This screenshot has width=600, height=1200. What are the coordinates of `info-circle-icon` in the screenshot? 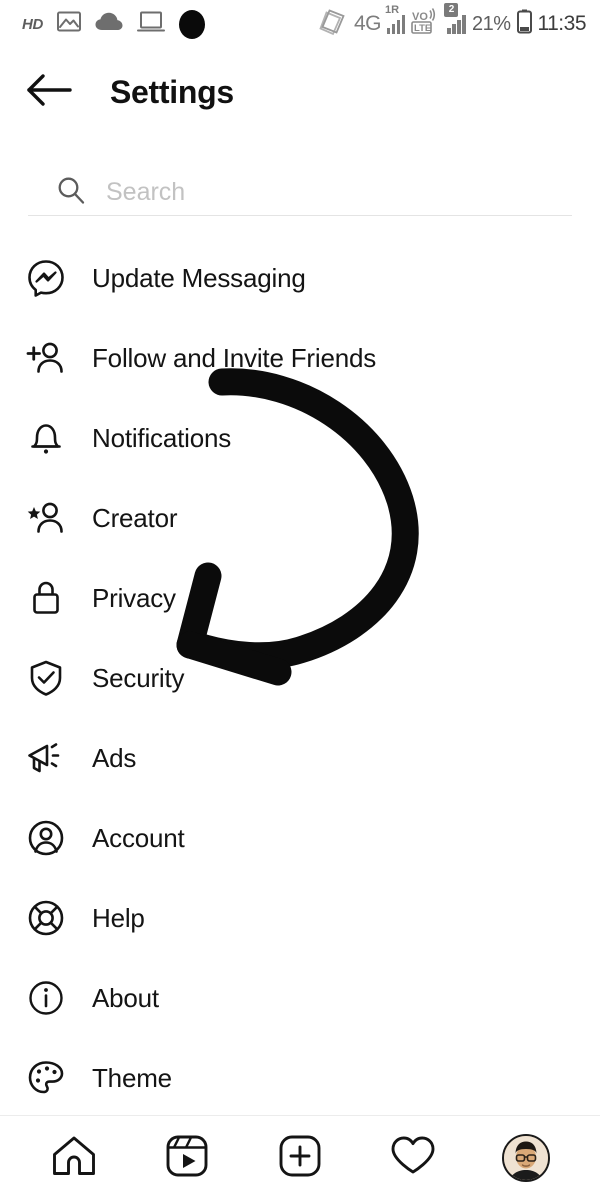 It's located at (46, 998).